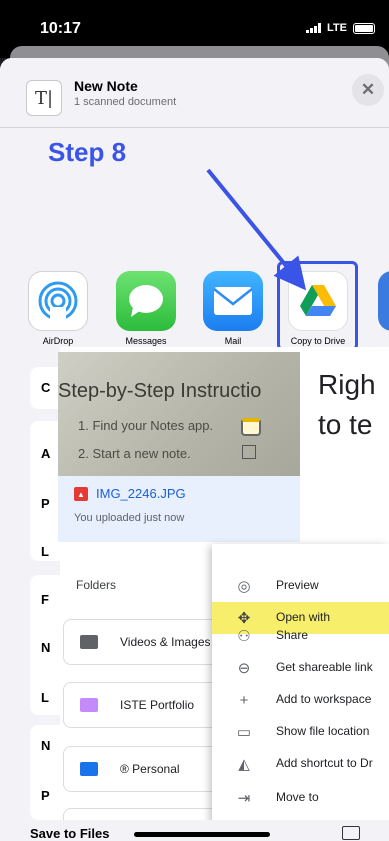  What do you see at coordinates (106, 86) in the screenshot?
I see `note-title: New Note` at bounding box center [106, 86].